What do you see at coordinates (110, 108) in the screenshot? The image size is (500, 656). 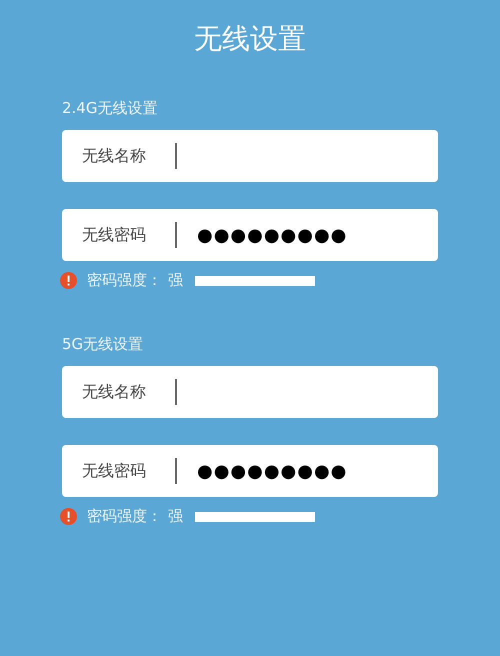 I see `section-heading: 2.4G无线设置` at bounding box center [110, 108].